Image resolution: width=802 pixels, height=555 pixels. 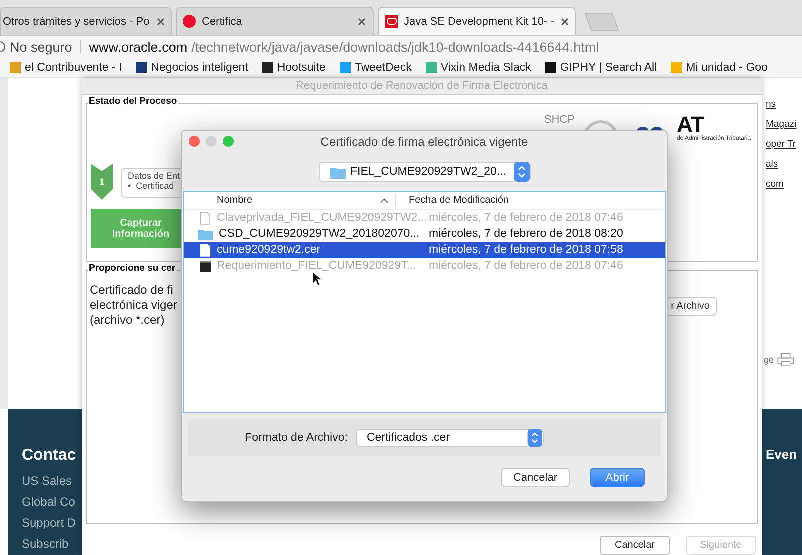 I want to click on bookmark: Vixin Media Slack, so click(x=479, y=67).